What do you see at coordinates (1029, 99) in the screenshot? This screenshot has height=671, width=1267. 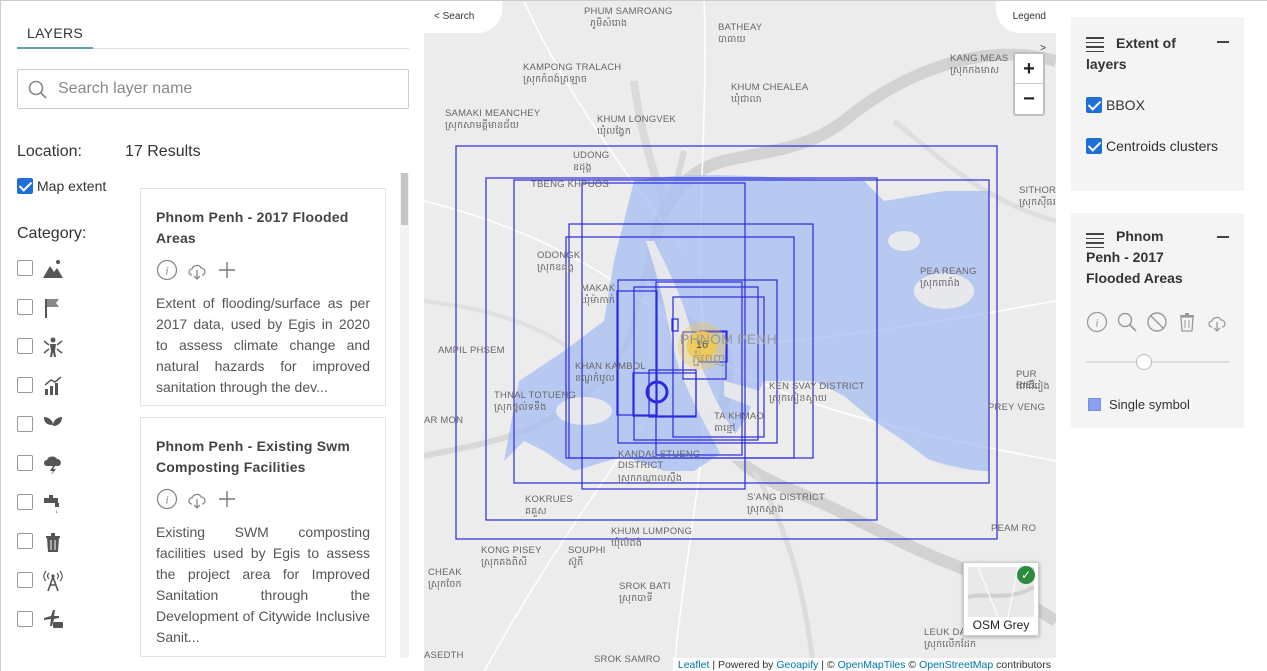 I see `zoom-out-button: −` at bounding box center [1029, 99].